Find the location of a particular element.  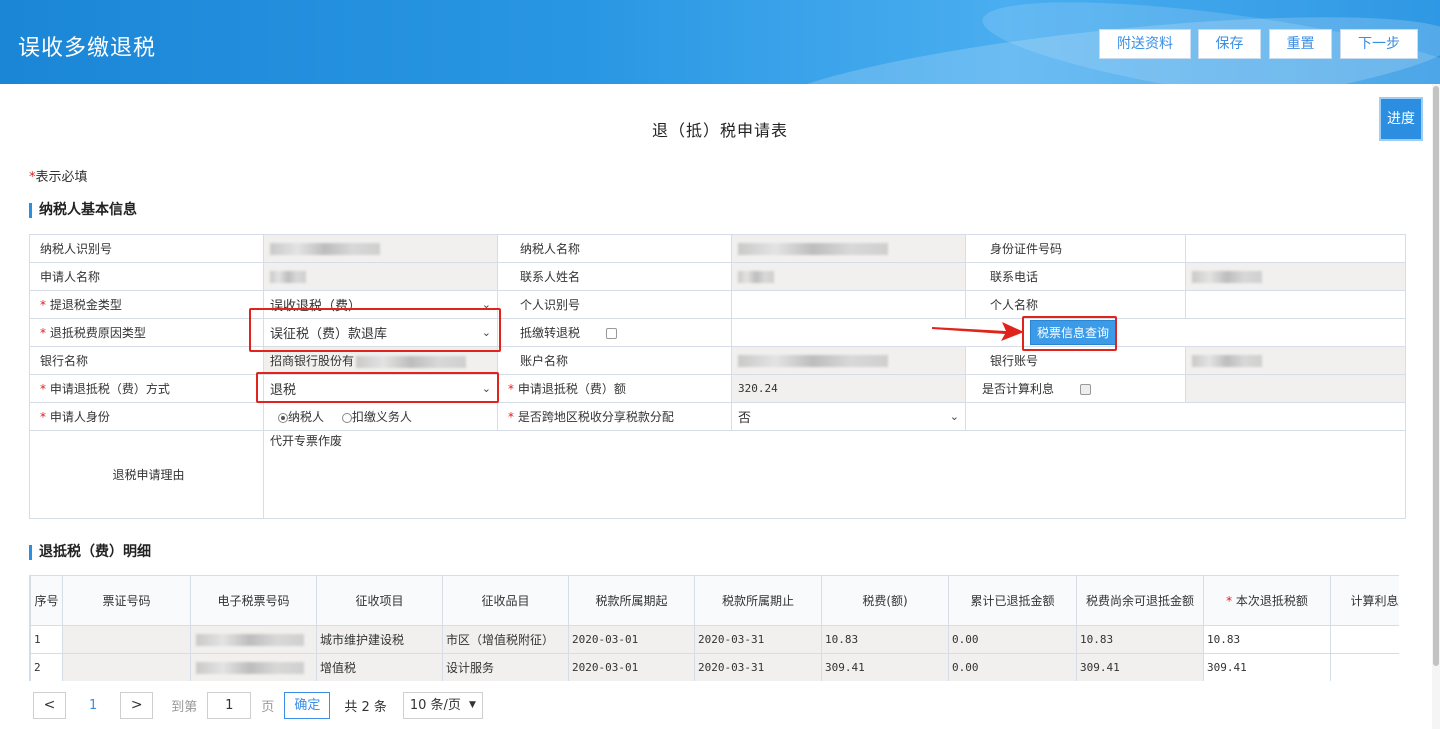

col-header-remaining: 税费尚余可退抵金额 is located at coordinates (1140, 600).